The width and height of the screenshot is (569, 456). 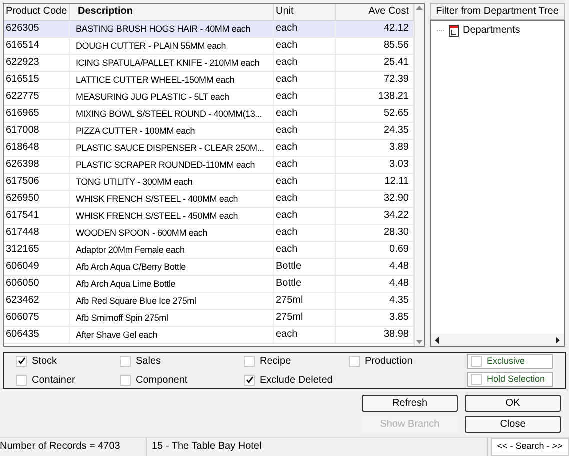 I want to click on checkbox-label: Exclude Deleted, so click(x=296, y=381).